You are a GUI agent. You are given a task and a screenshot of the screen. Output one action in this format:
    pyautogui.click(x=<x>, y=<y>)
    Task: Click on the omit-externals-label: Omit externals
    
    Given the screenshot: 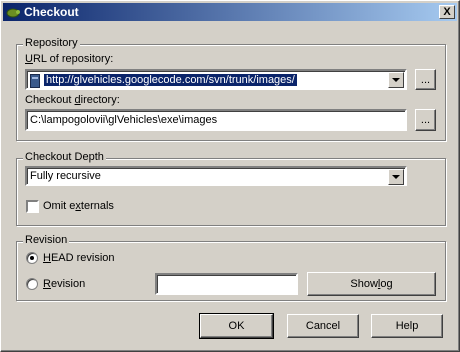 What is the action you would take?
    pyautogui.click(x=78, y=206)
    